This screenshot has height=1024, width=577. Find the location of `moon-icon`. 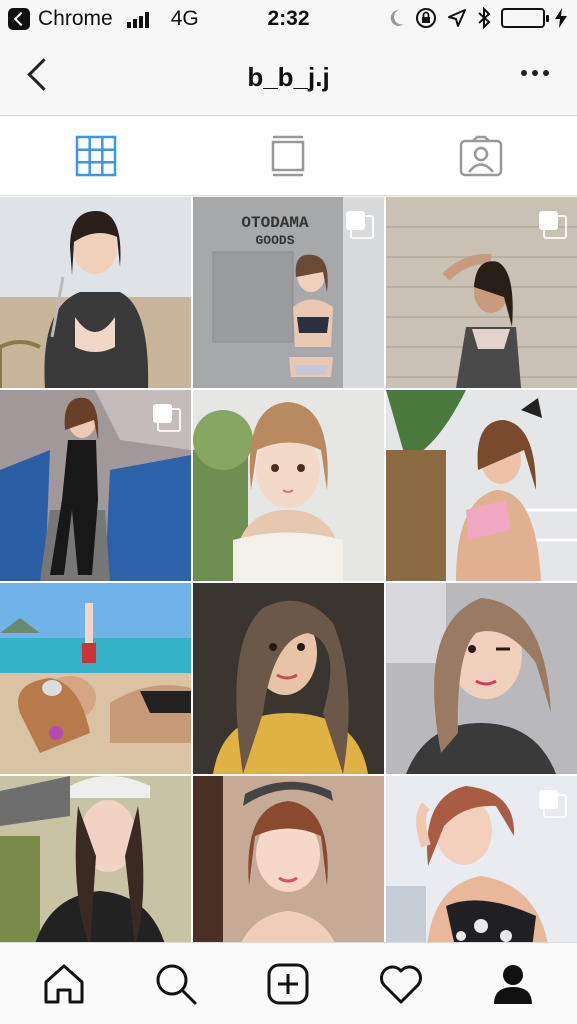

moon-icon is located at coordinates (397, 17).